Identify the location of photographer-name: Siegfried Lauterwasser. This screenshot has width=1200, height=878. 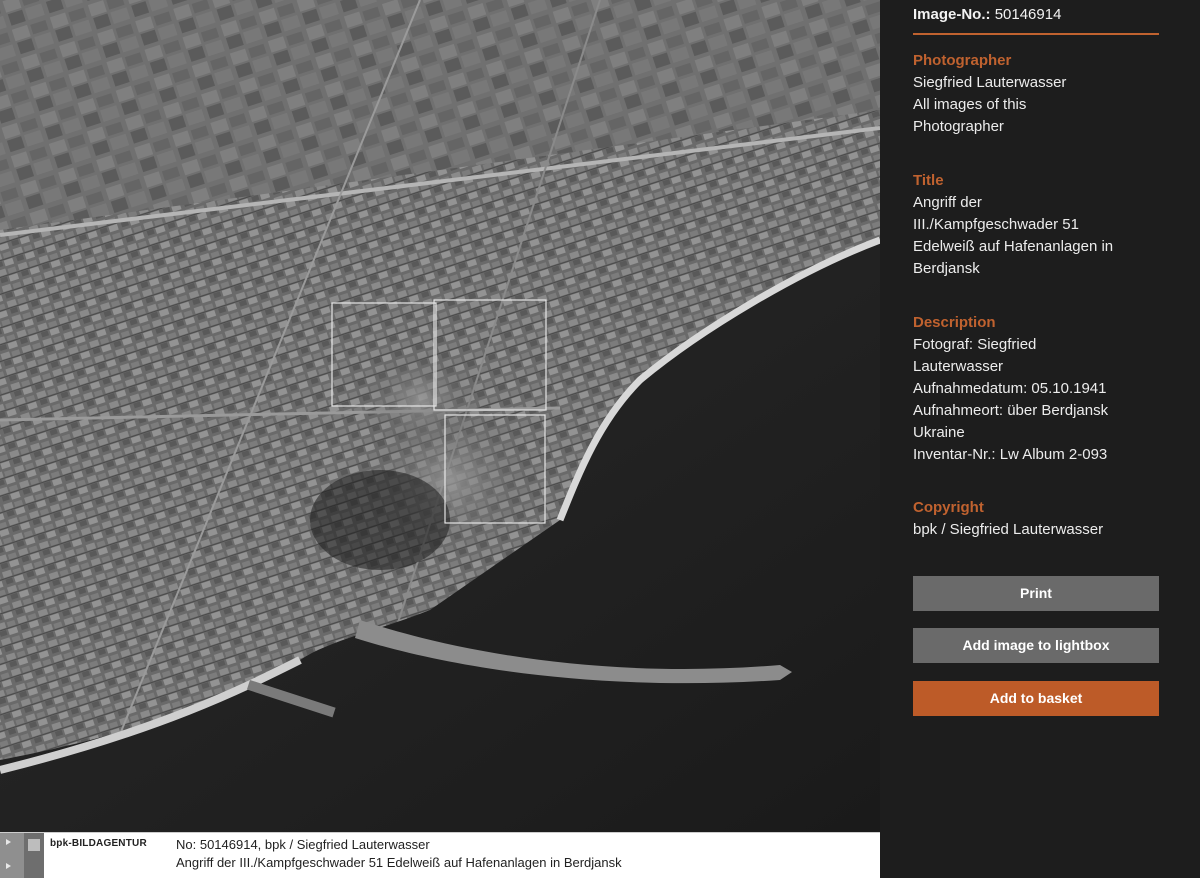
(990, 82).